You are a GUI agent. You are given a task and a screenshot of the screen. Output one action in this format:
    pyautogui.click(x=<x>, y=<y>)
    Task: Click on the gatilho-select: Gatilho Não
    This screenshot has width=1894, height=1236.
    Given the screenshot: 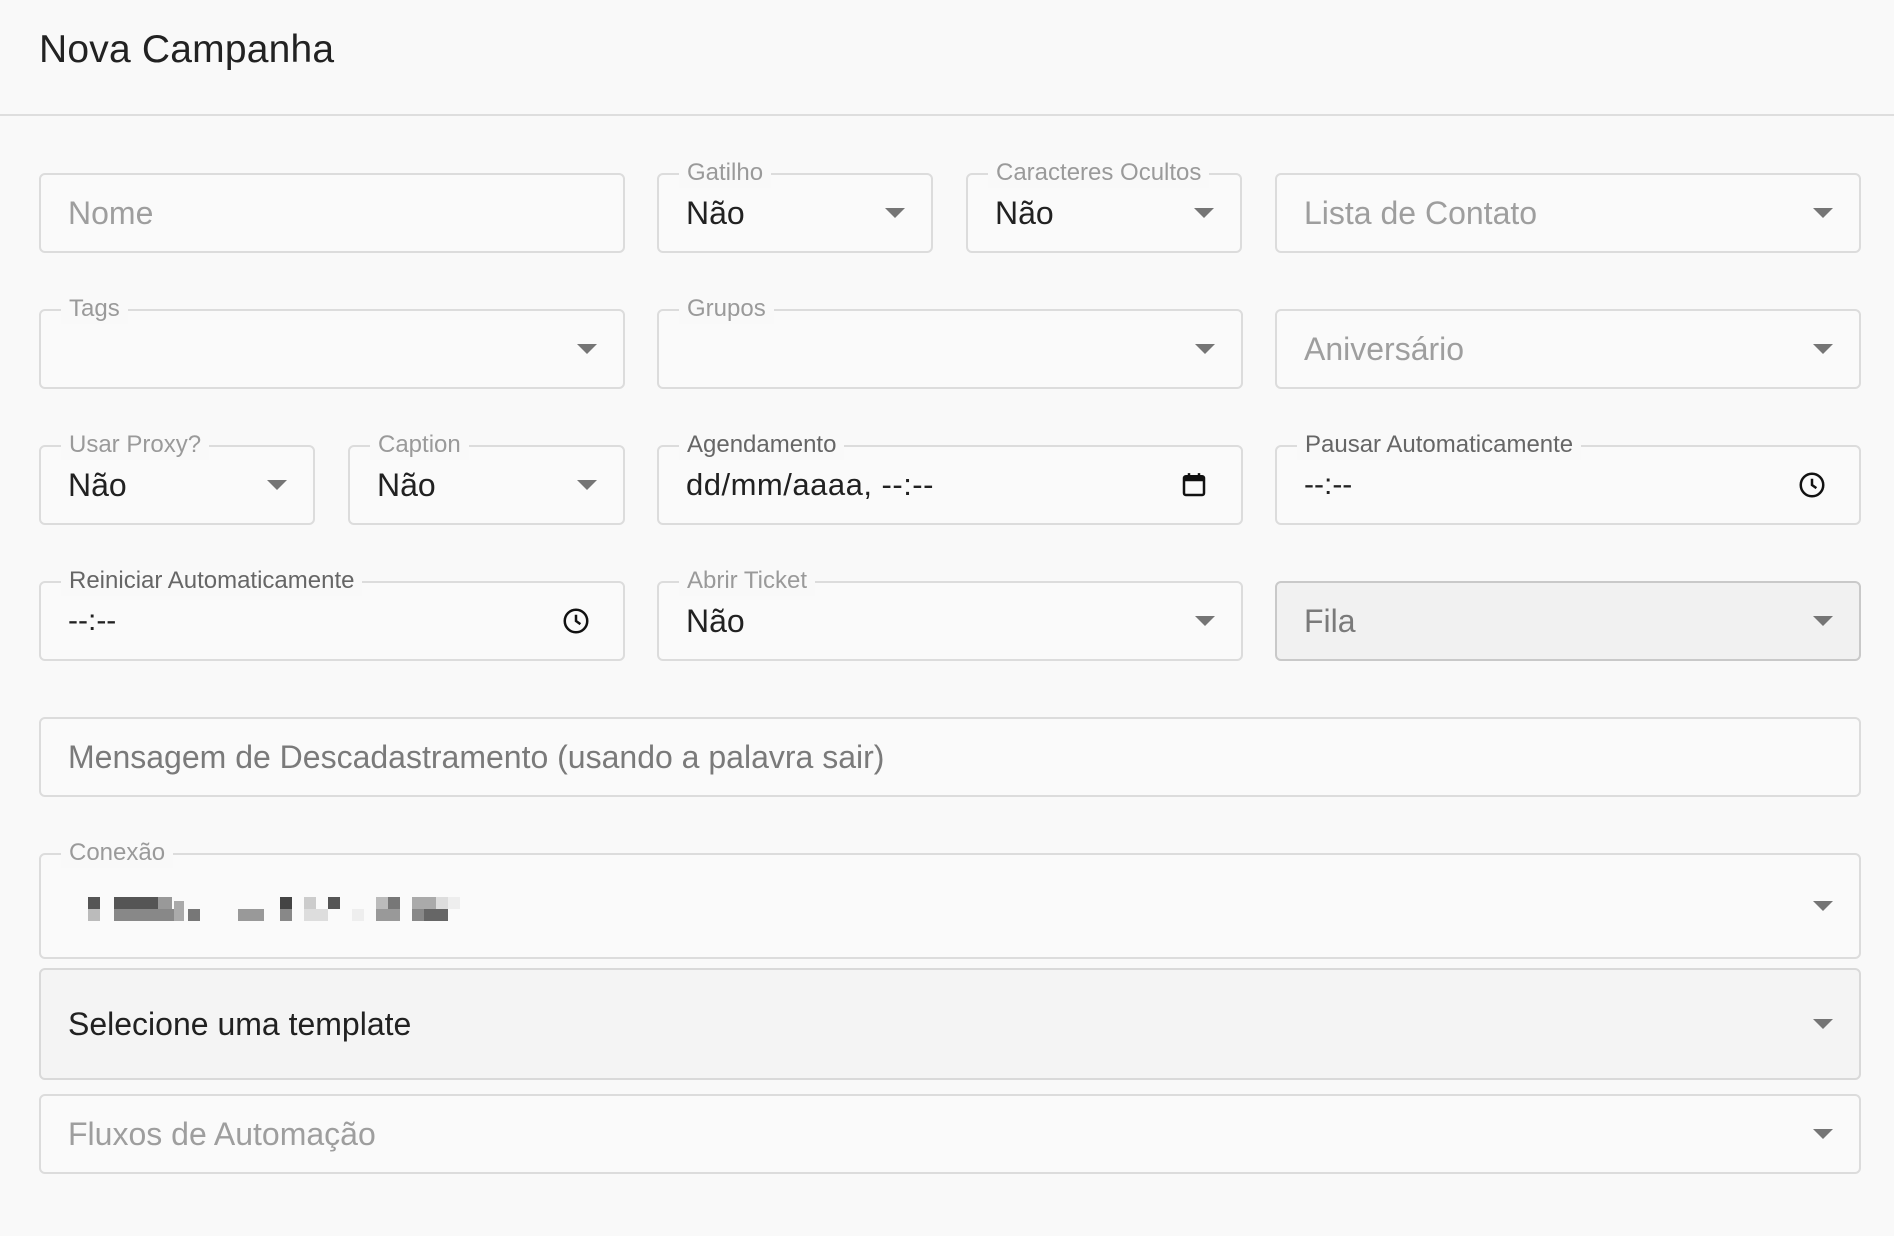 What is the action you would take?
    pyautogui.click(x=795, y=205)
    